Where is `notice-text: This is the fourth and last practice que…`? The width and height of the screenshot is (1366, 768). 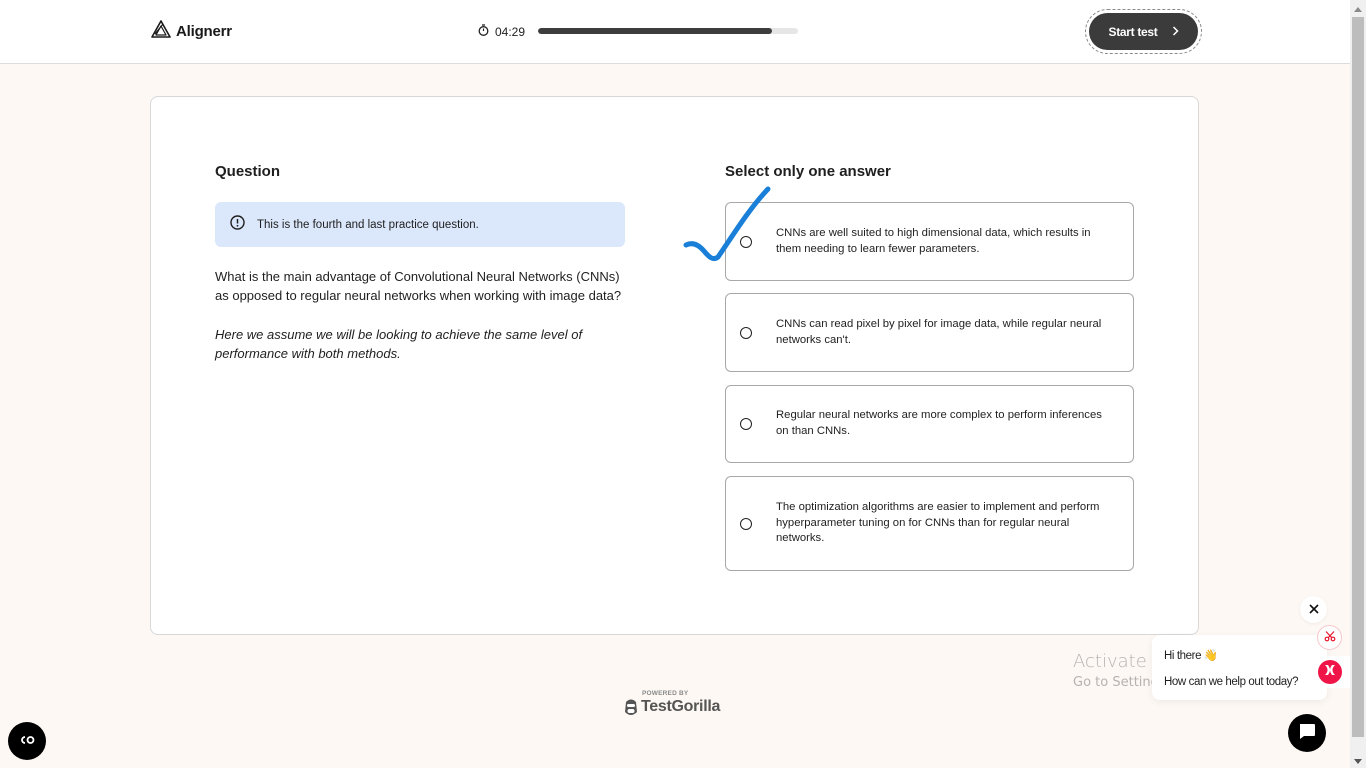 notice-text: This is the fourth and last practice que… is located at coordinates (368, 224).